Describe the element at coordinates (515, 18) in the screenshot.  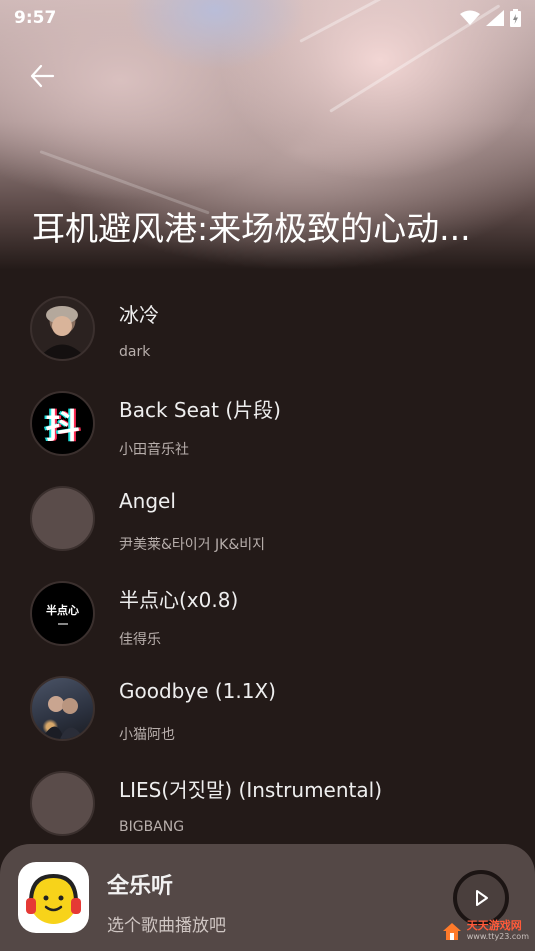
I see `battery-icon` at that location.